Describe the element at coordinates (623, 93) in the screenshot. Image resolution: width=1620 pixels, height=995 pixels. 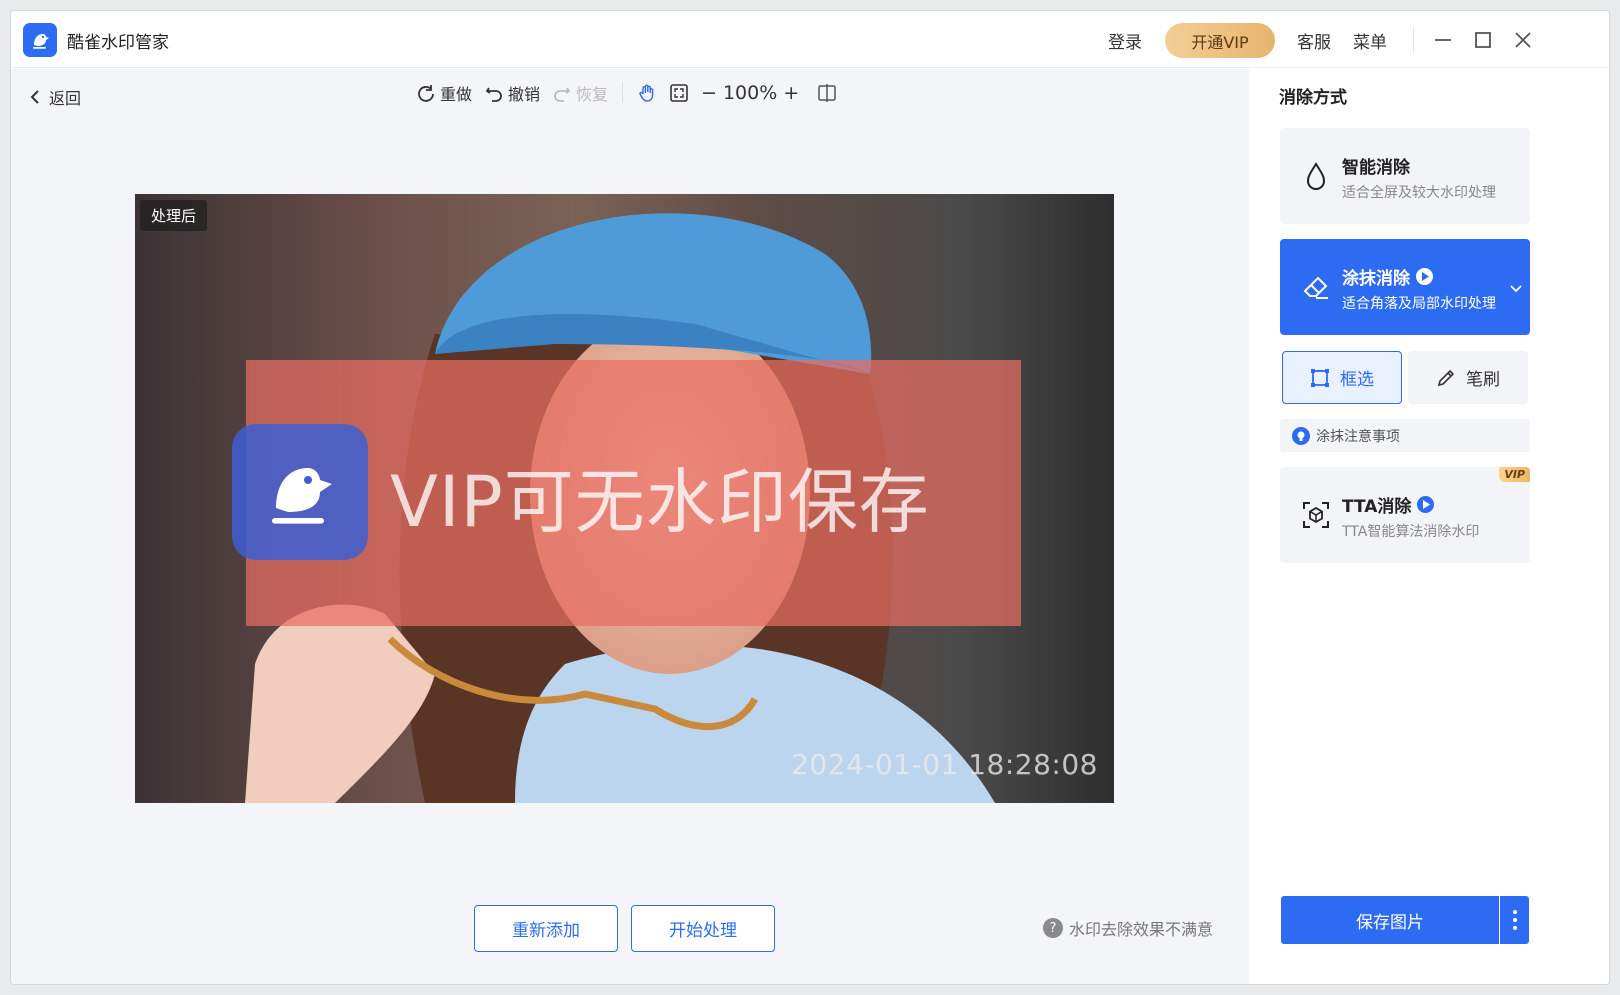
I see `toolbar-divider` at that location.